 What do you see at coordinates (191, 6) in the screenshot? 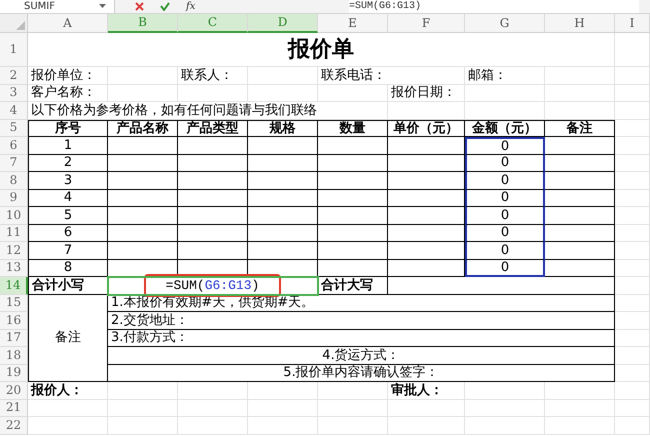
I see `function-button: fx` at bounding box center [191, 6].